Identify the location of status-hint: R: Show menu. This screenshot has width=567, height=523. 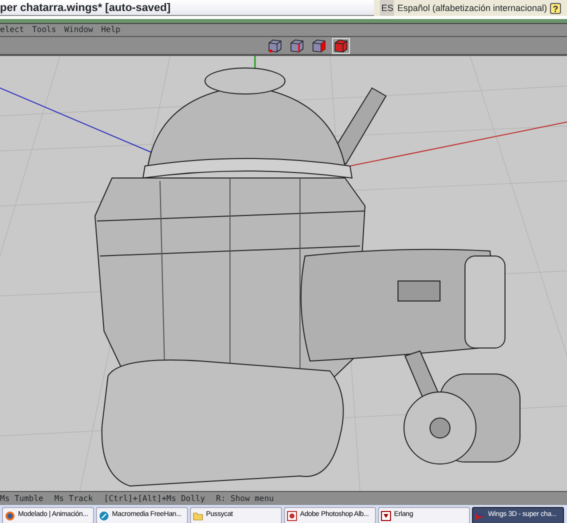
(245, 499).